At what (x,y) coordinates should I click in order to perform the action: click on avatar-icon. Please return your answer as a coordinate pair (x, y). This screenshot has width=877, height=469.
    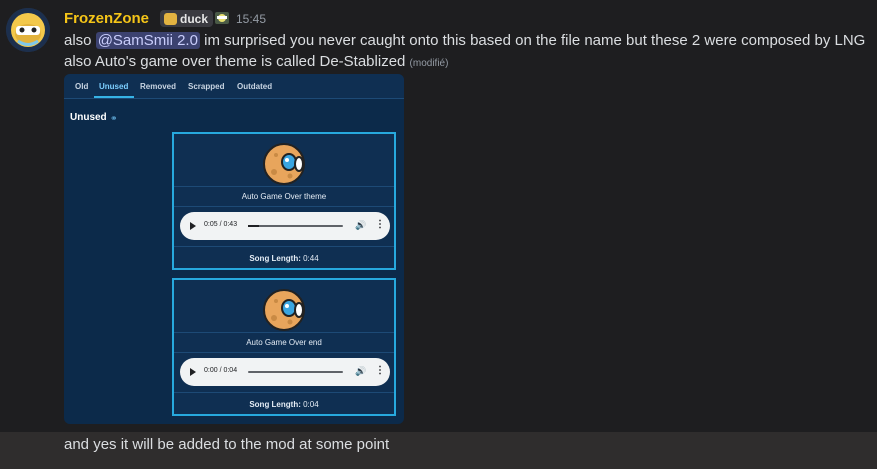
    Looking at the image, I should click on (28, 30).